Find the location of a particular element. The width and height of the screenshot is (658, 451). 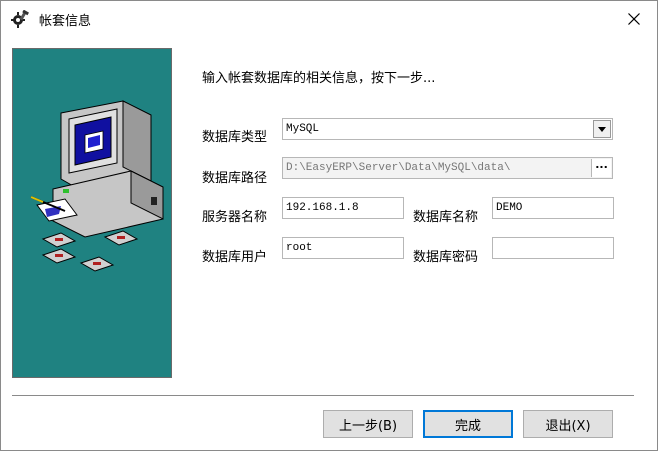

prev-step-button: 上一步(B) is located at coordinates (368, 424).